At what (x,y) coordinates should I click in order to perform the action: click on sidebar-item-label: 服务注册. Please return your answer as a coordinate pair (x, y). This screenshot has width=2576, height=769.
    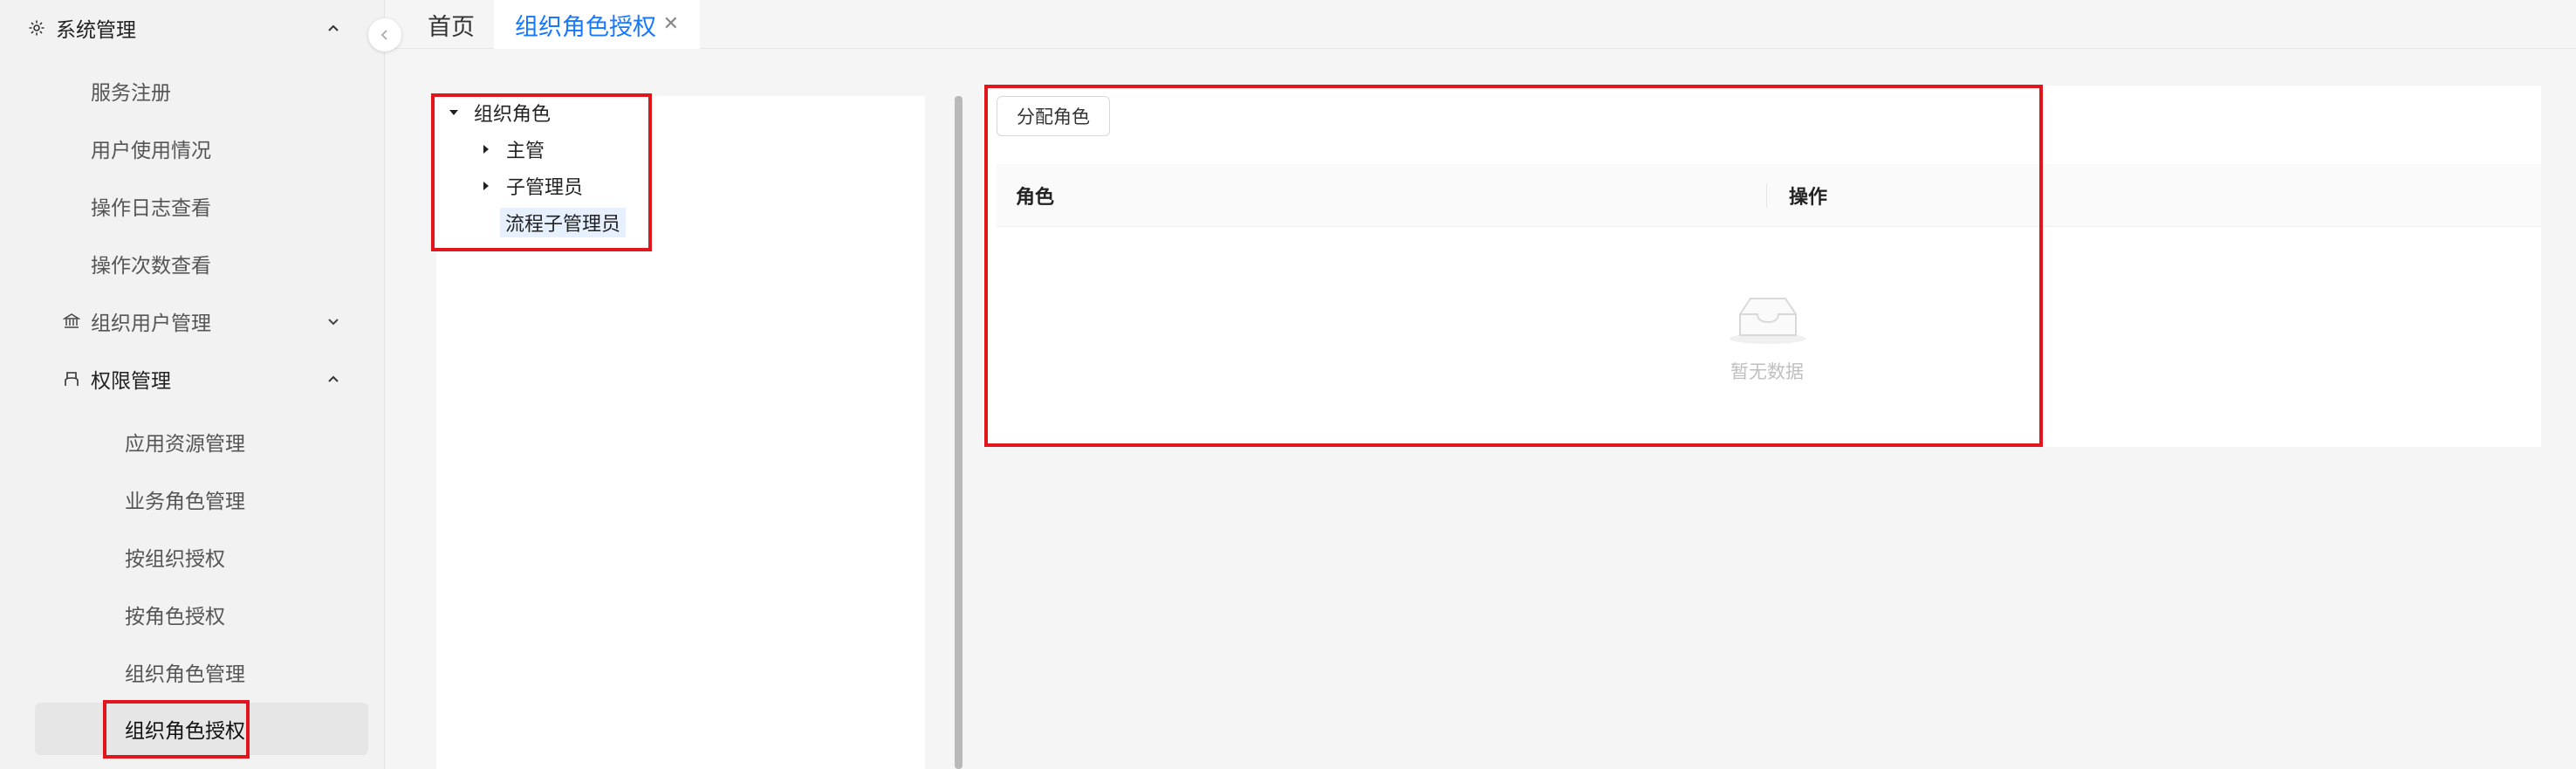
    Looking at the image, I should click on (131, 93).